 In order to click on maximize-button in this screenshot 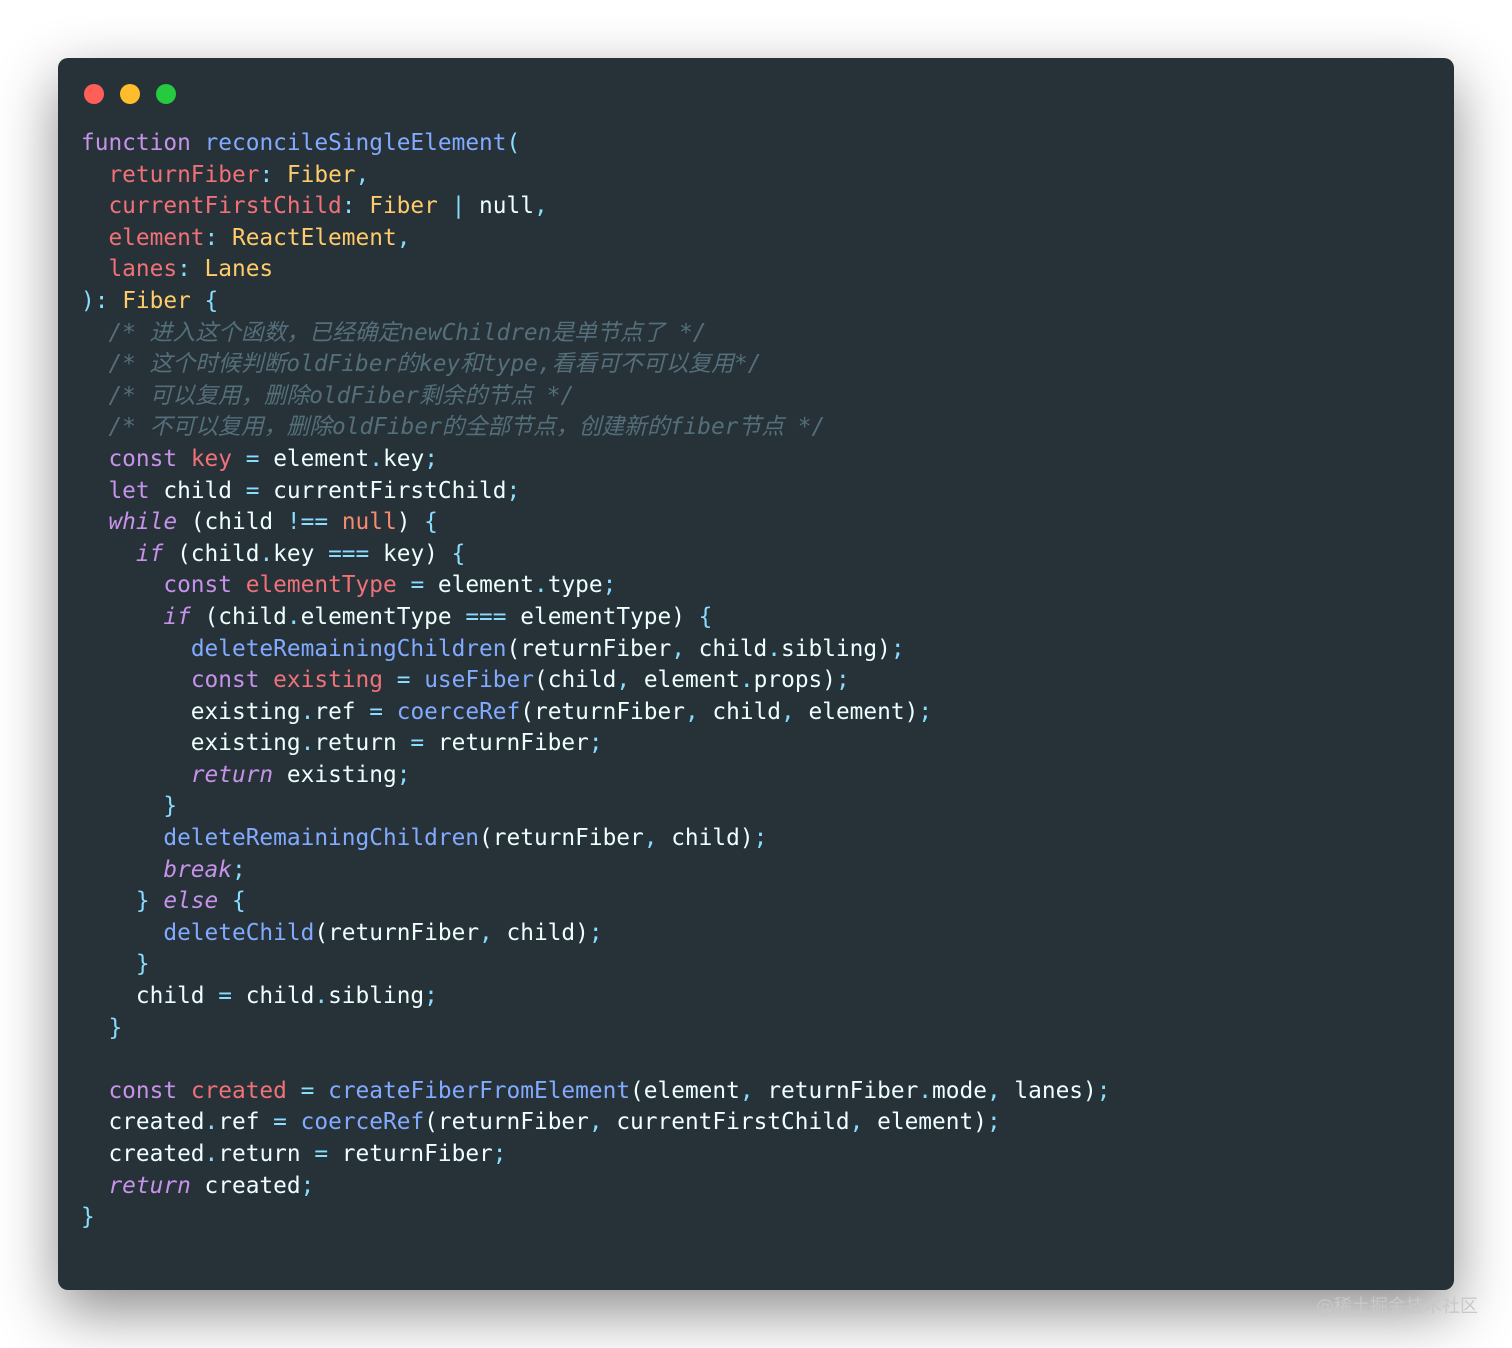, I will do `click(166, 94)`.